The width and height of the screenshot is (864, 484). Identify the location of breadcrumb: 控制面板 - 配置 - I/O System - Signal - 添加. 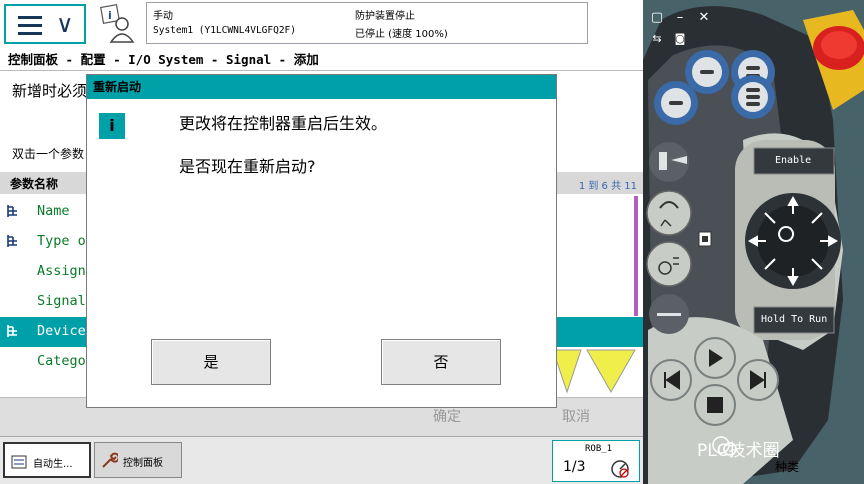
(163, 59).